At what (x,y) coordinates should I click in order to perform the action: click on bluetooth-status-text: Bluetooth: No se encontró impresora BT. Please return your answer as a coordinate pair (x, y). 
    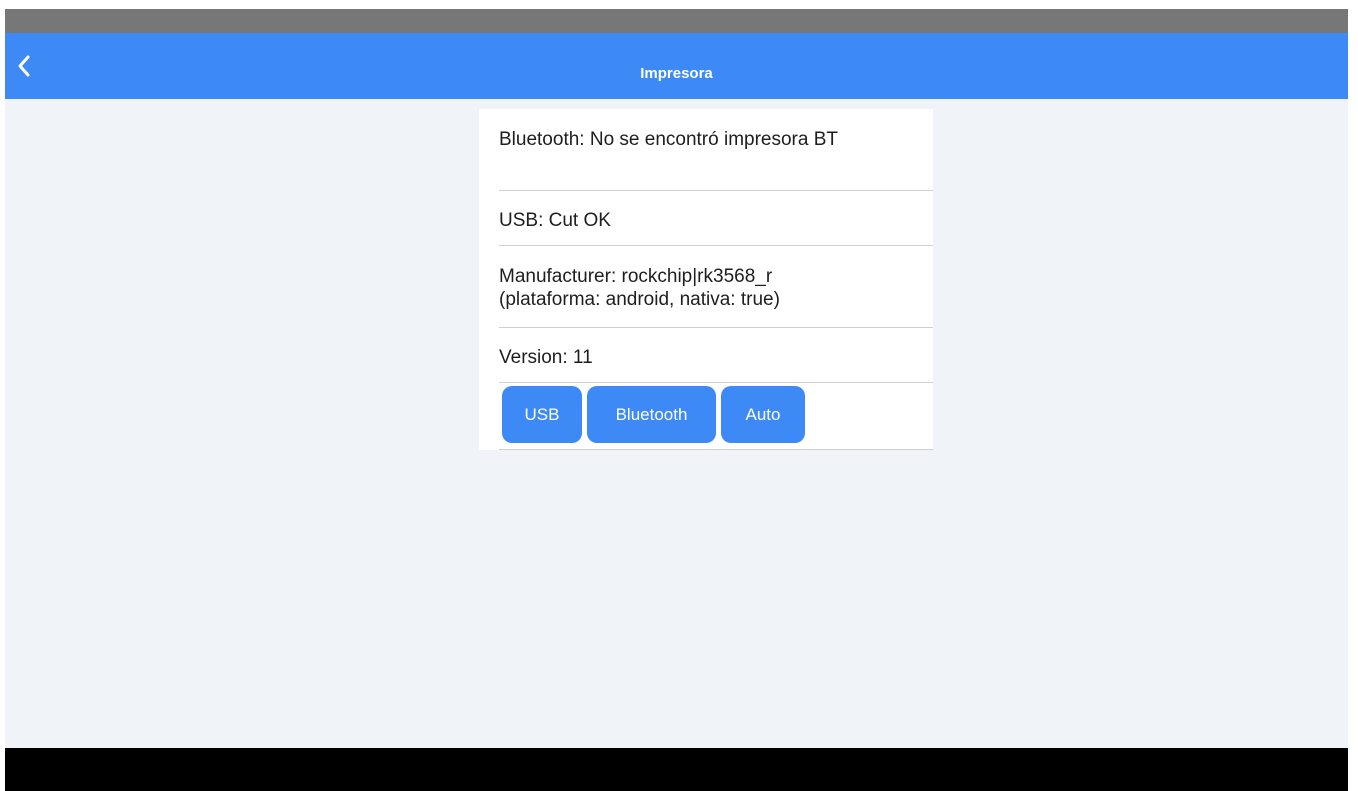
    Looking at the image, I should click on (669, 139).